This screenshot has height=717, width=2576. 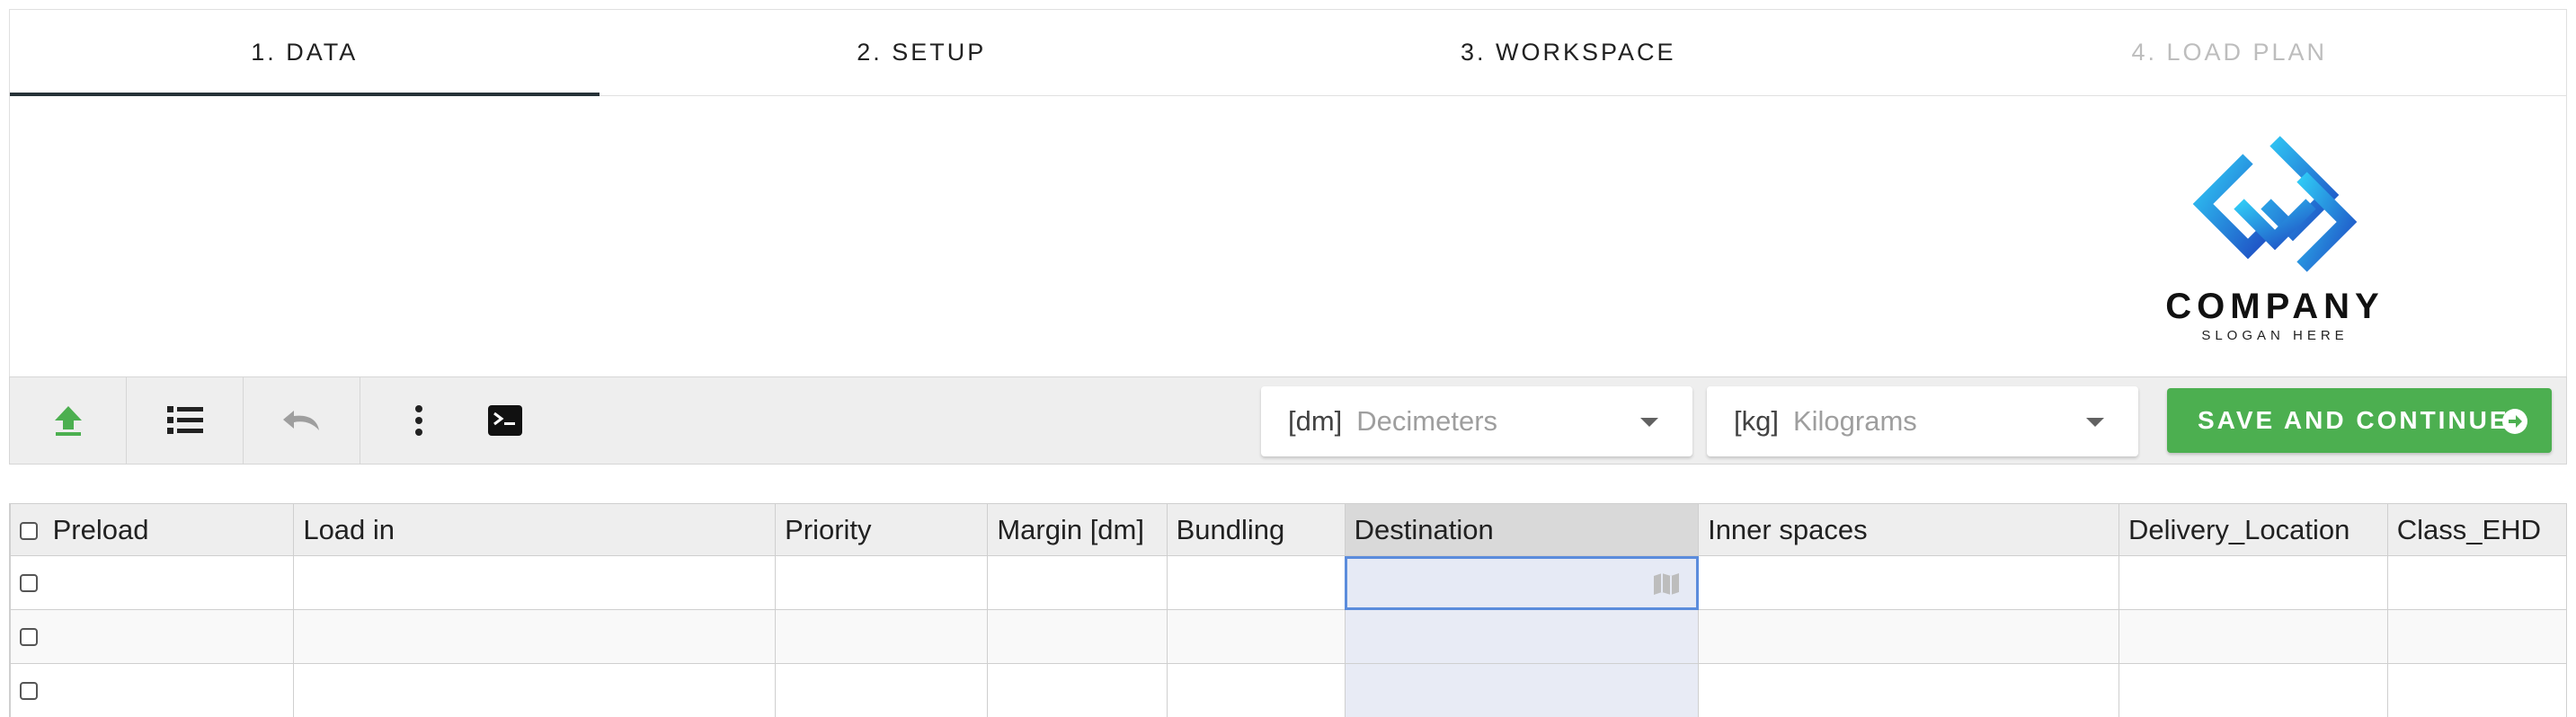 I want to click on list-icon, so click(x=184, y=420).